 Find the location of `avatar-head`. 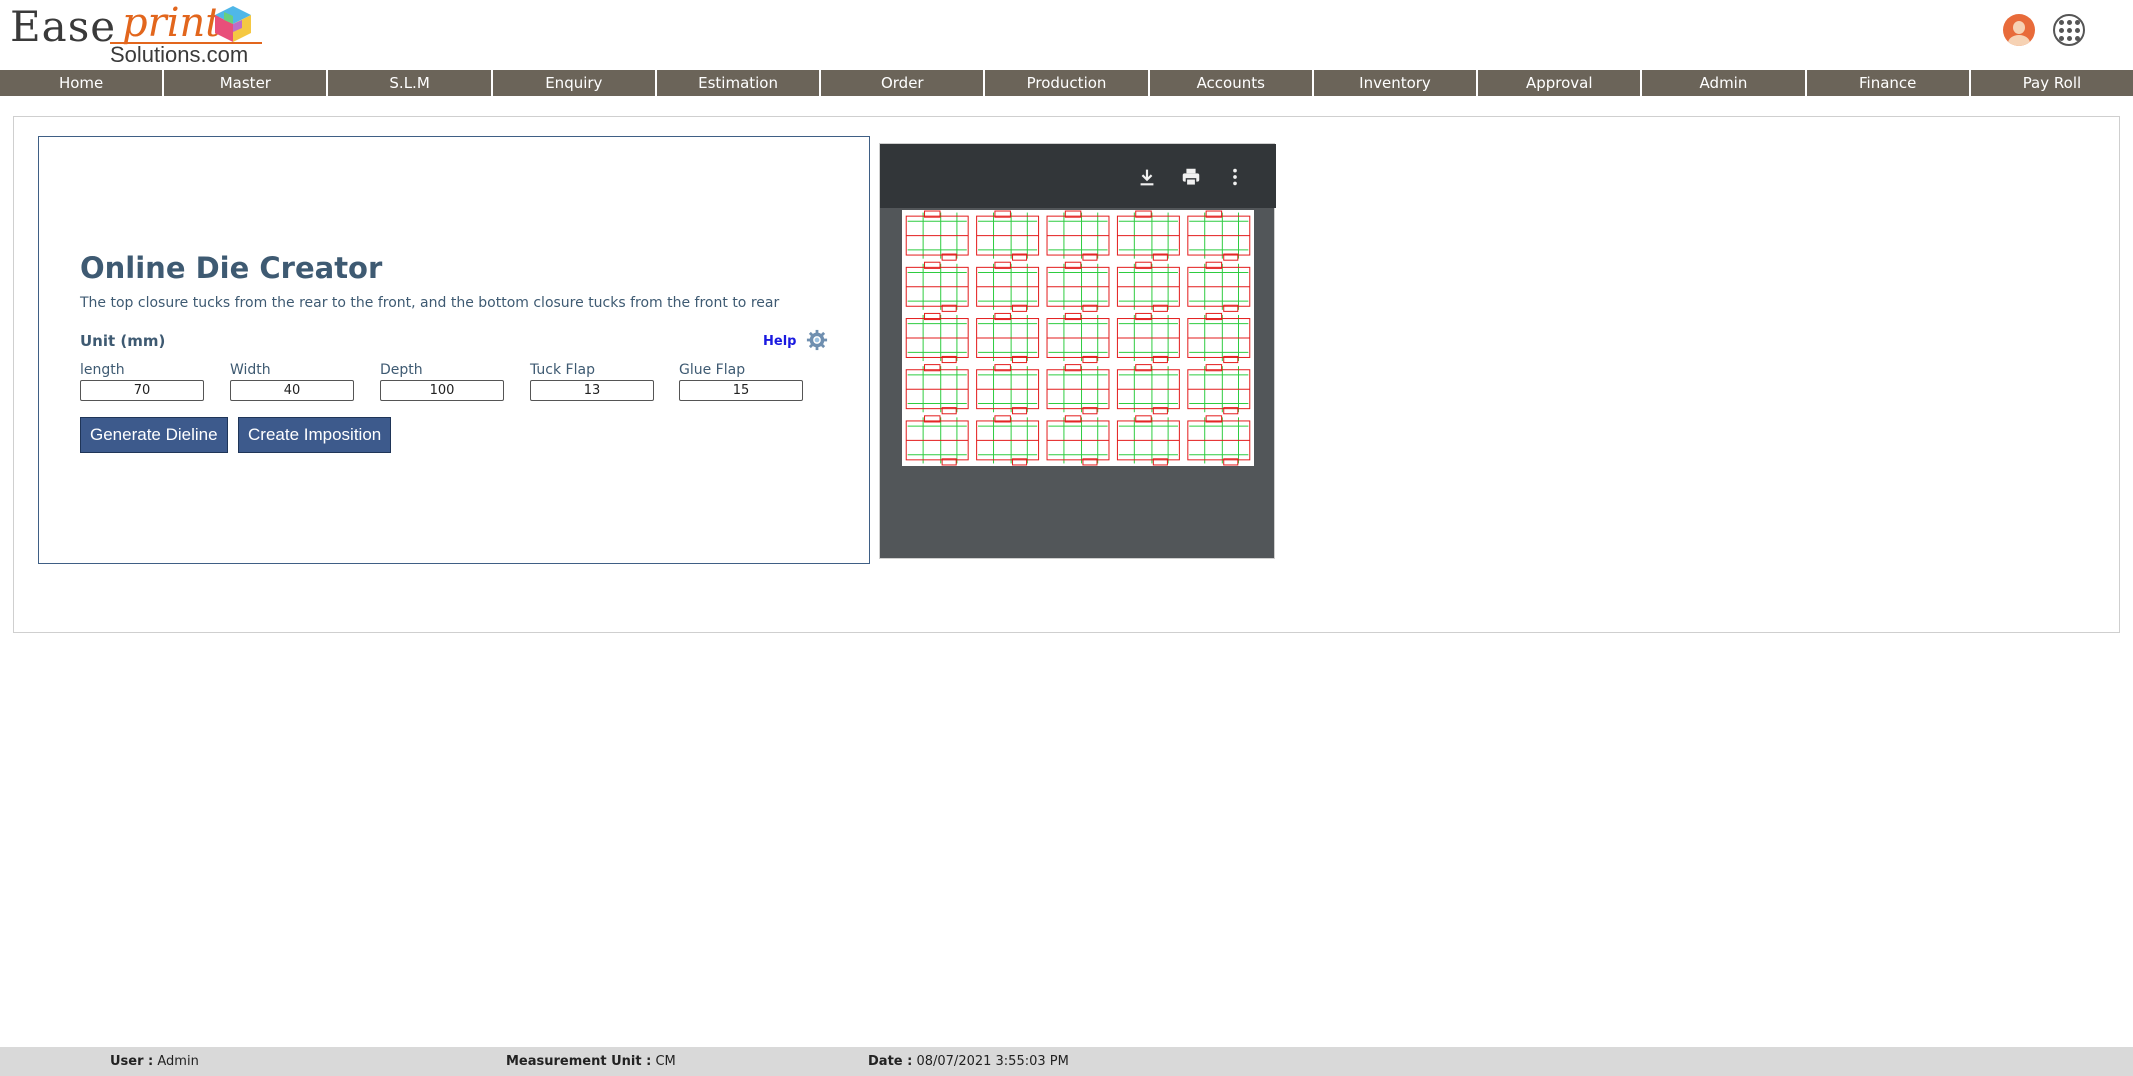

avatar-head is located at coordinates (2019, 27).